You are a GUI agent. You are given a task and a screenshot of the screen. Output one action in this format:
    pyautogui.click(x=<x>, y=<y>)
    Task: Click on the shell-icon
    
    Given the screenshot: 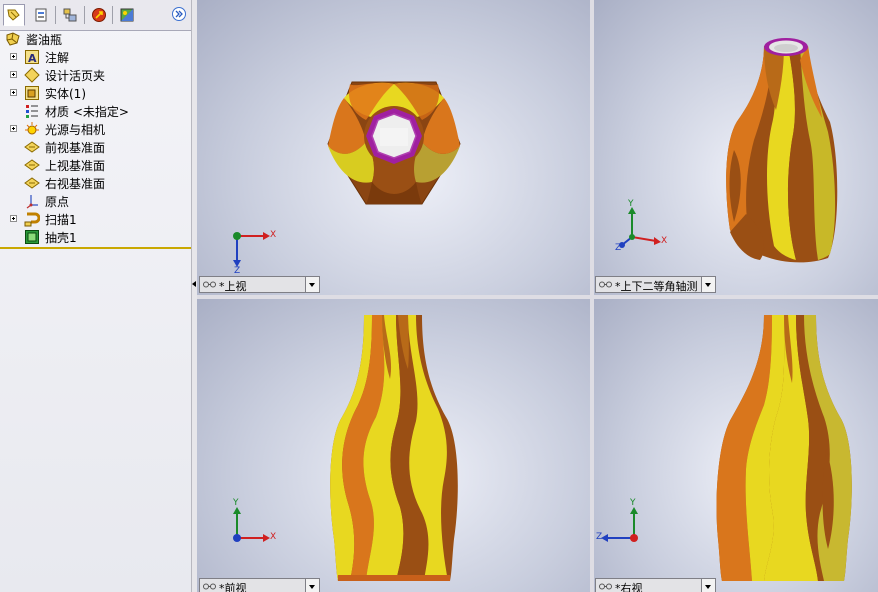 What is the action you would take?
    pyautogui.click(x=32, y=237)
    